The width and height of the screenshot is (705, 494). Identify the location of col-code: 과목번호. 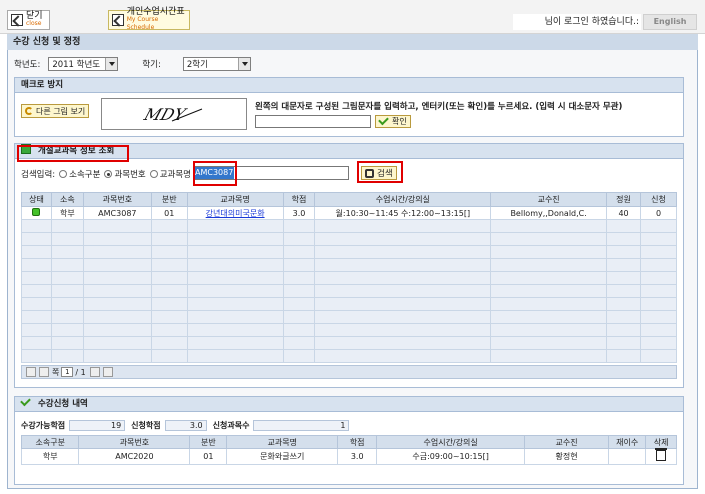
(117, 199).